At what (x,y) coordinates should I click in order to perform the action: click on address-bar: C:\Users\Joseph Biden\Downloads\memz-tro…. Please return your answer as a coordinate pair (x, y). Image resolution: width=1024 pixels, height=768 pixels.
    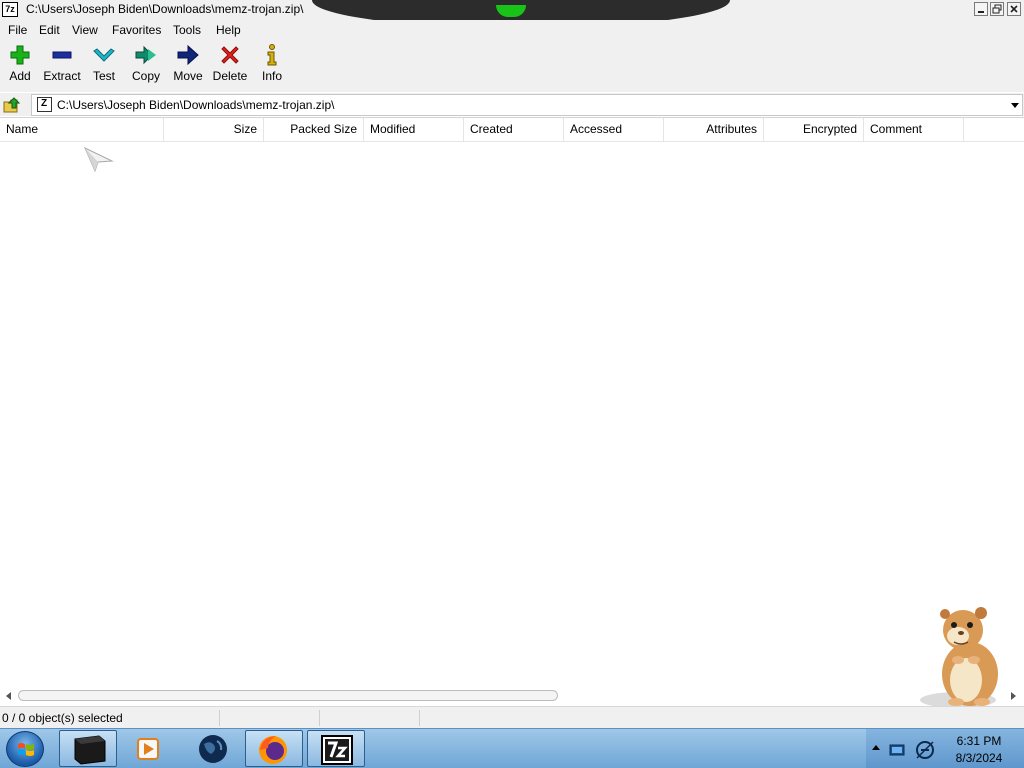
    Looking at the image, I should click on (512, 104).